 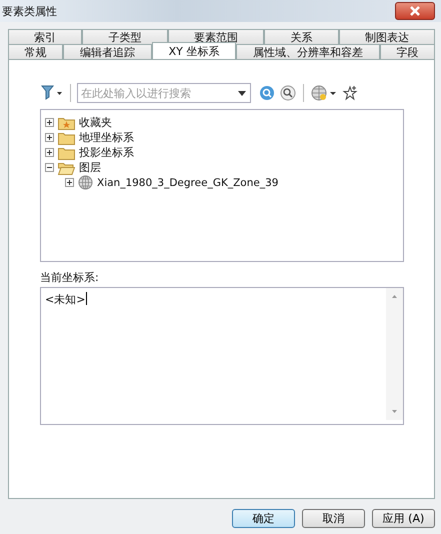 What do you see at coordinates (90, 167) in the screenshot?
I see `tree-item: 图层` at bounding box center [90, 167].